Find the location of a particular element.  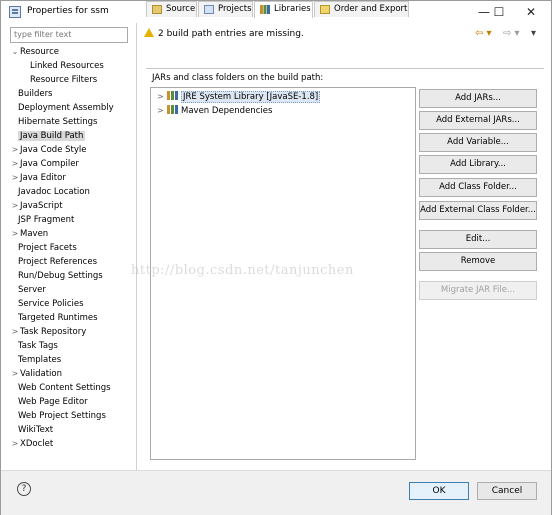

window-title: Properties for ssm is located at coordinates (68, 11).